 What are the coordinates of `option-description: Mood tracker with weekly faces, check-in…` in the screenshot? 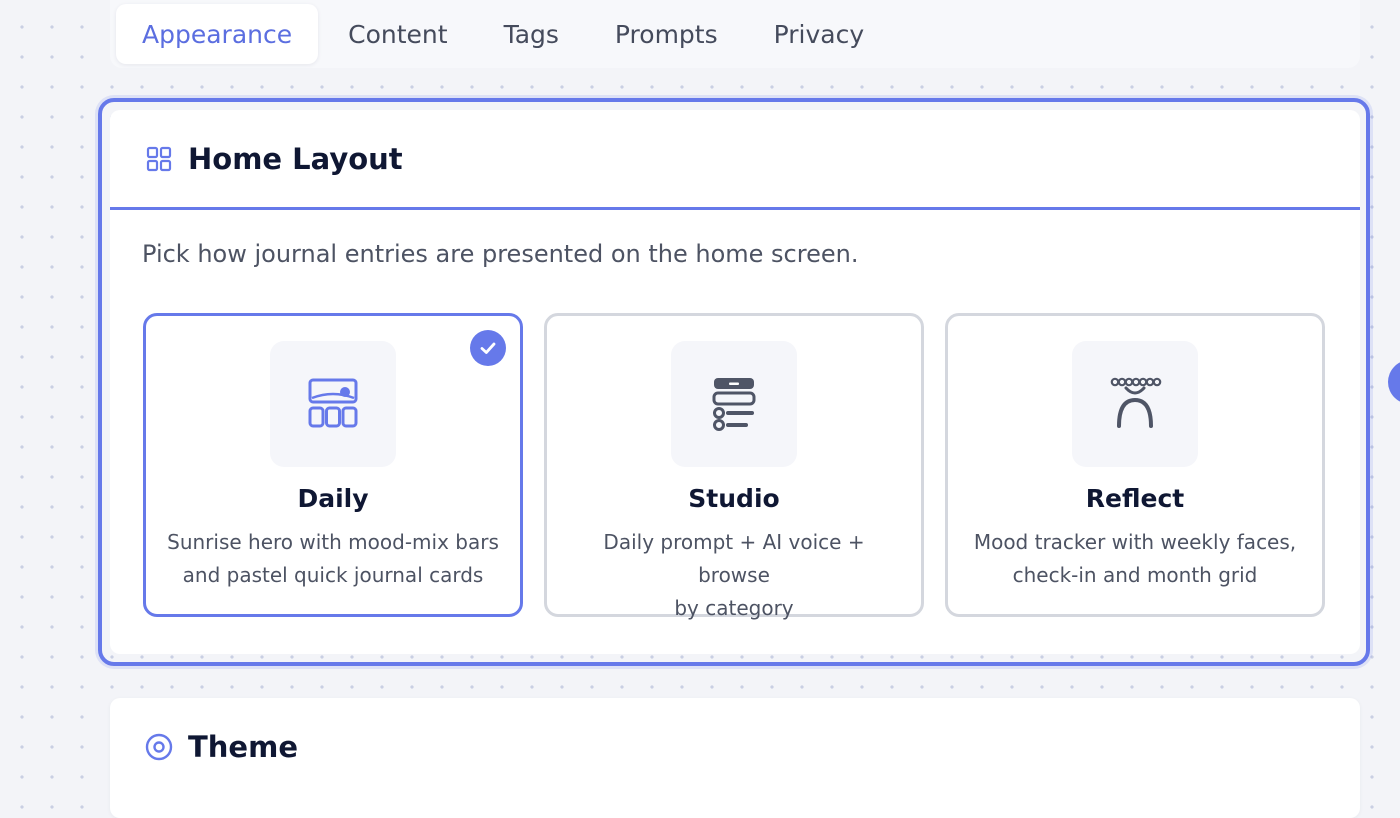 It's located at (1135, 559).